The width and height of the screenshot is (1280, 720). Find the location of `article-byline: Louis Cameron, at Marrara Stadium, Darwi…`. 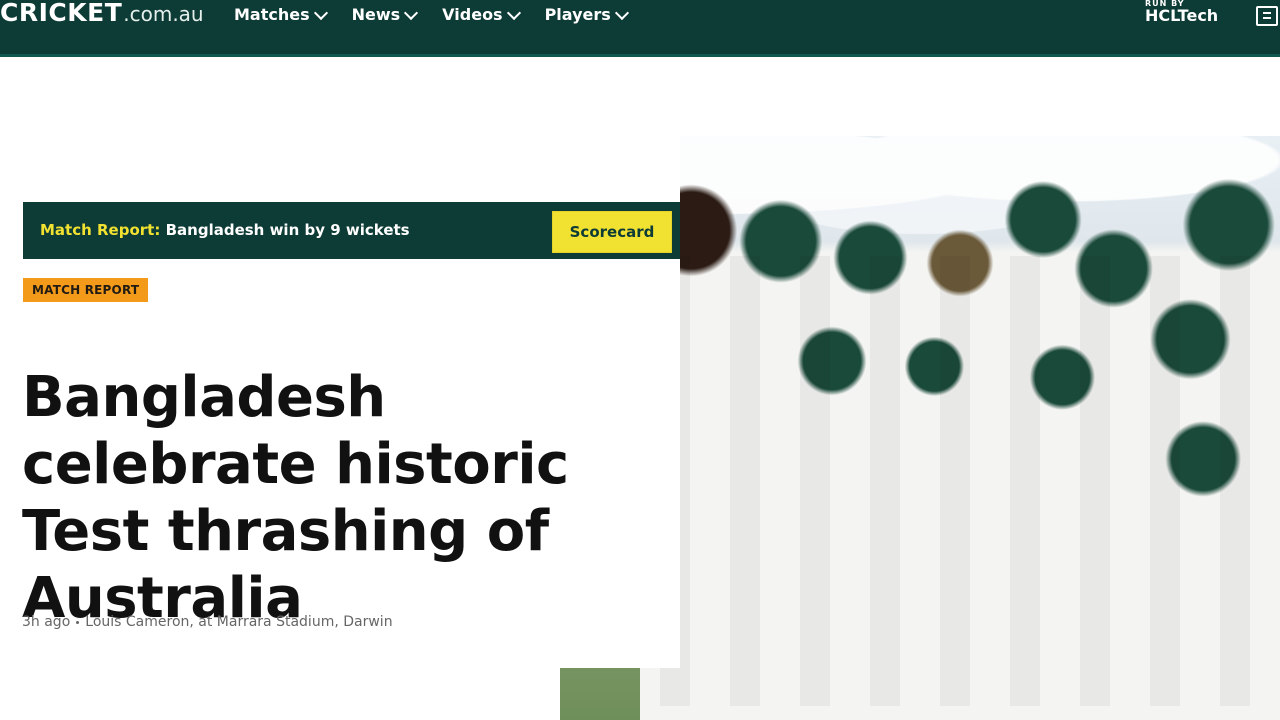

article-byline: Louis Cameron, at Marrara Stadium, Darwi… is located at coordinates (239, 622).